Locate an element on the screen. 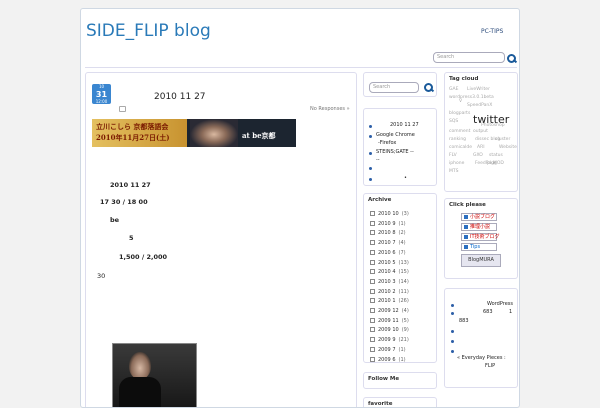  tag-link: comicalde is located at coordinates (460, 147).